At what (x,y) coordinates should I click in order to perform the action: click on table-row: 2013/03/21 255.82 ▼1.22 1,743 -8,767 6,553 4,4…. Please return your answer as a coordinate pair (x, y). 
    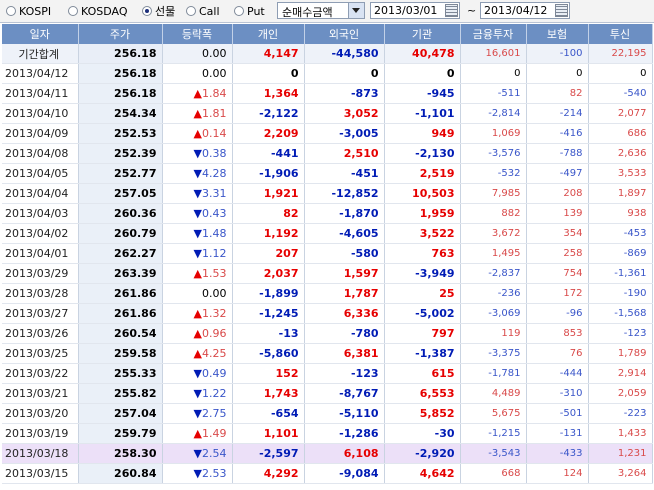
    Looking at the image, I should click on (327, 393).